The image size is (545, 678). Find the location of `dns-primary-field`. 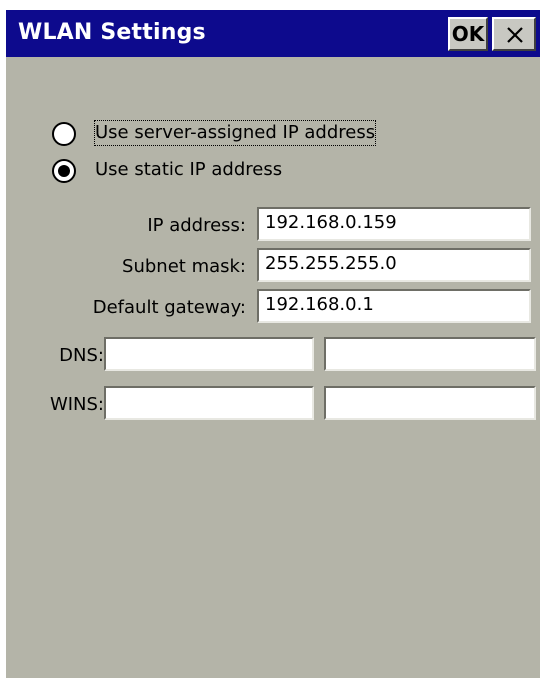

dns-primary-field is located at coordinates (209, 354).